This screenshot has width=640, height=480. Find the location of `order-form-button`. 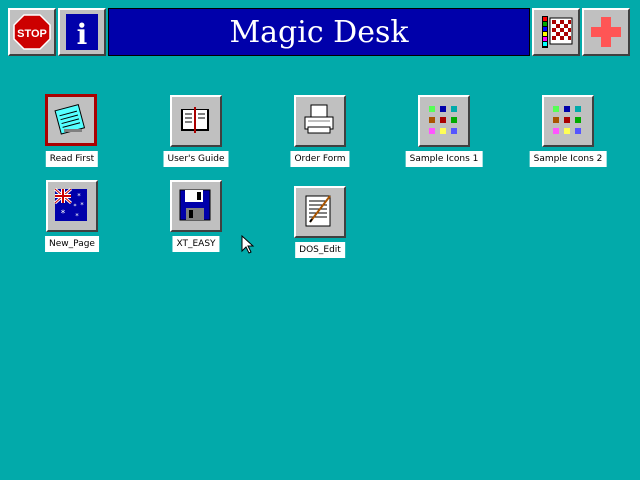

order-form-button is located at coordinates (320, 121).